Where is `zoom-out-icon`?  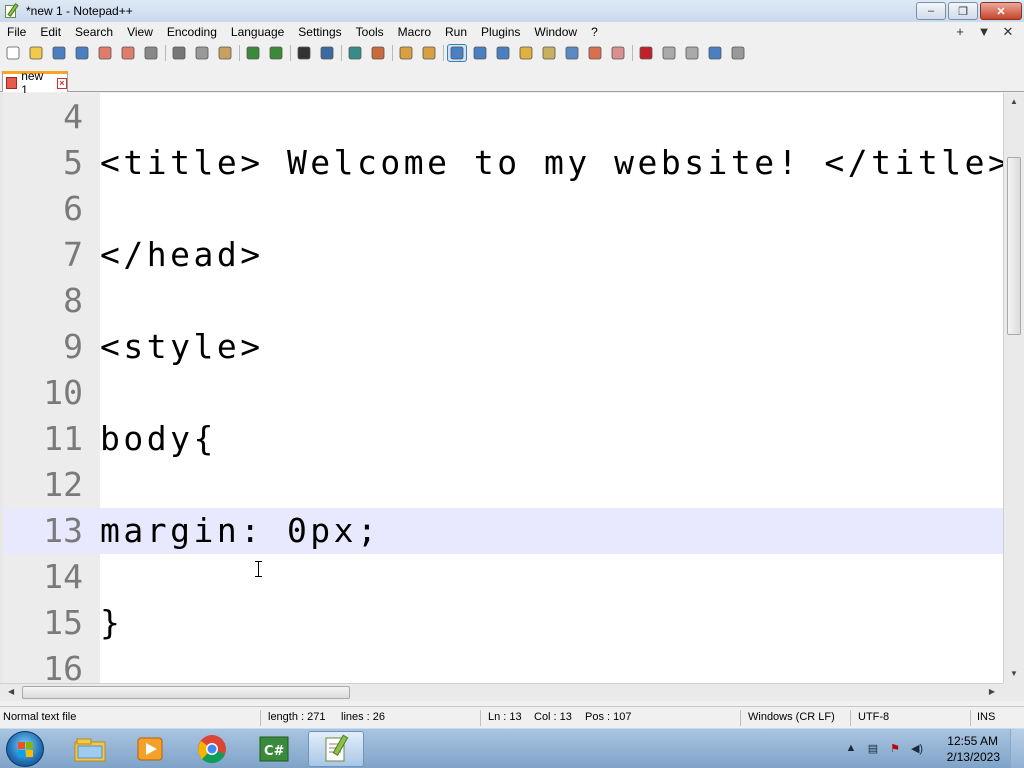 zoom-out-icon is located at coordinates (378, 53).